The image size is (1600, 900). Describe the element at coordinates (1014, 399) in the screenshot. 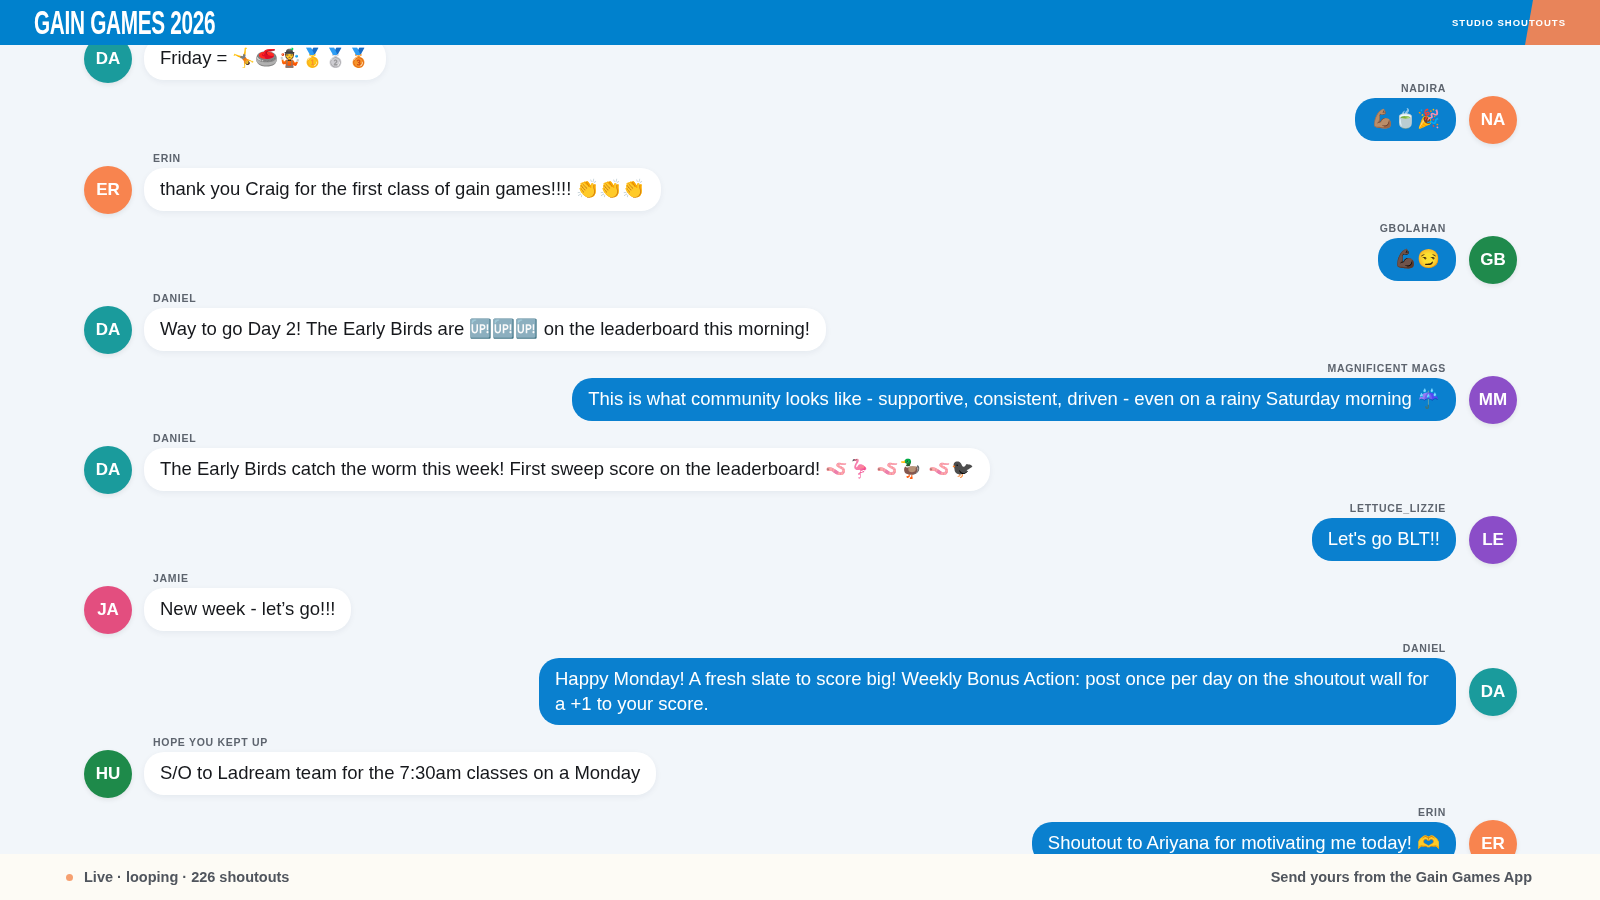

I see `message-bubble: This is what community looks like - supportive, consistent, driven - even on a rainy Saturday morning ☔` at that location.